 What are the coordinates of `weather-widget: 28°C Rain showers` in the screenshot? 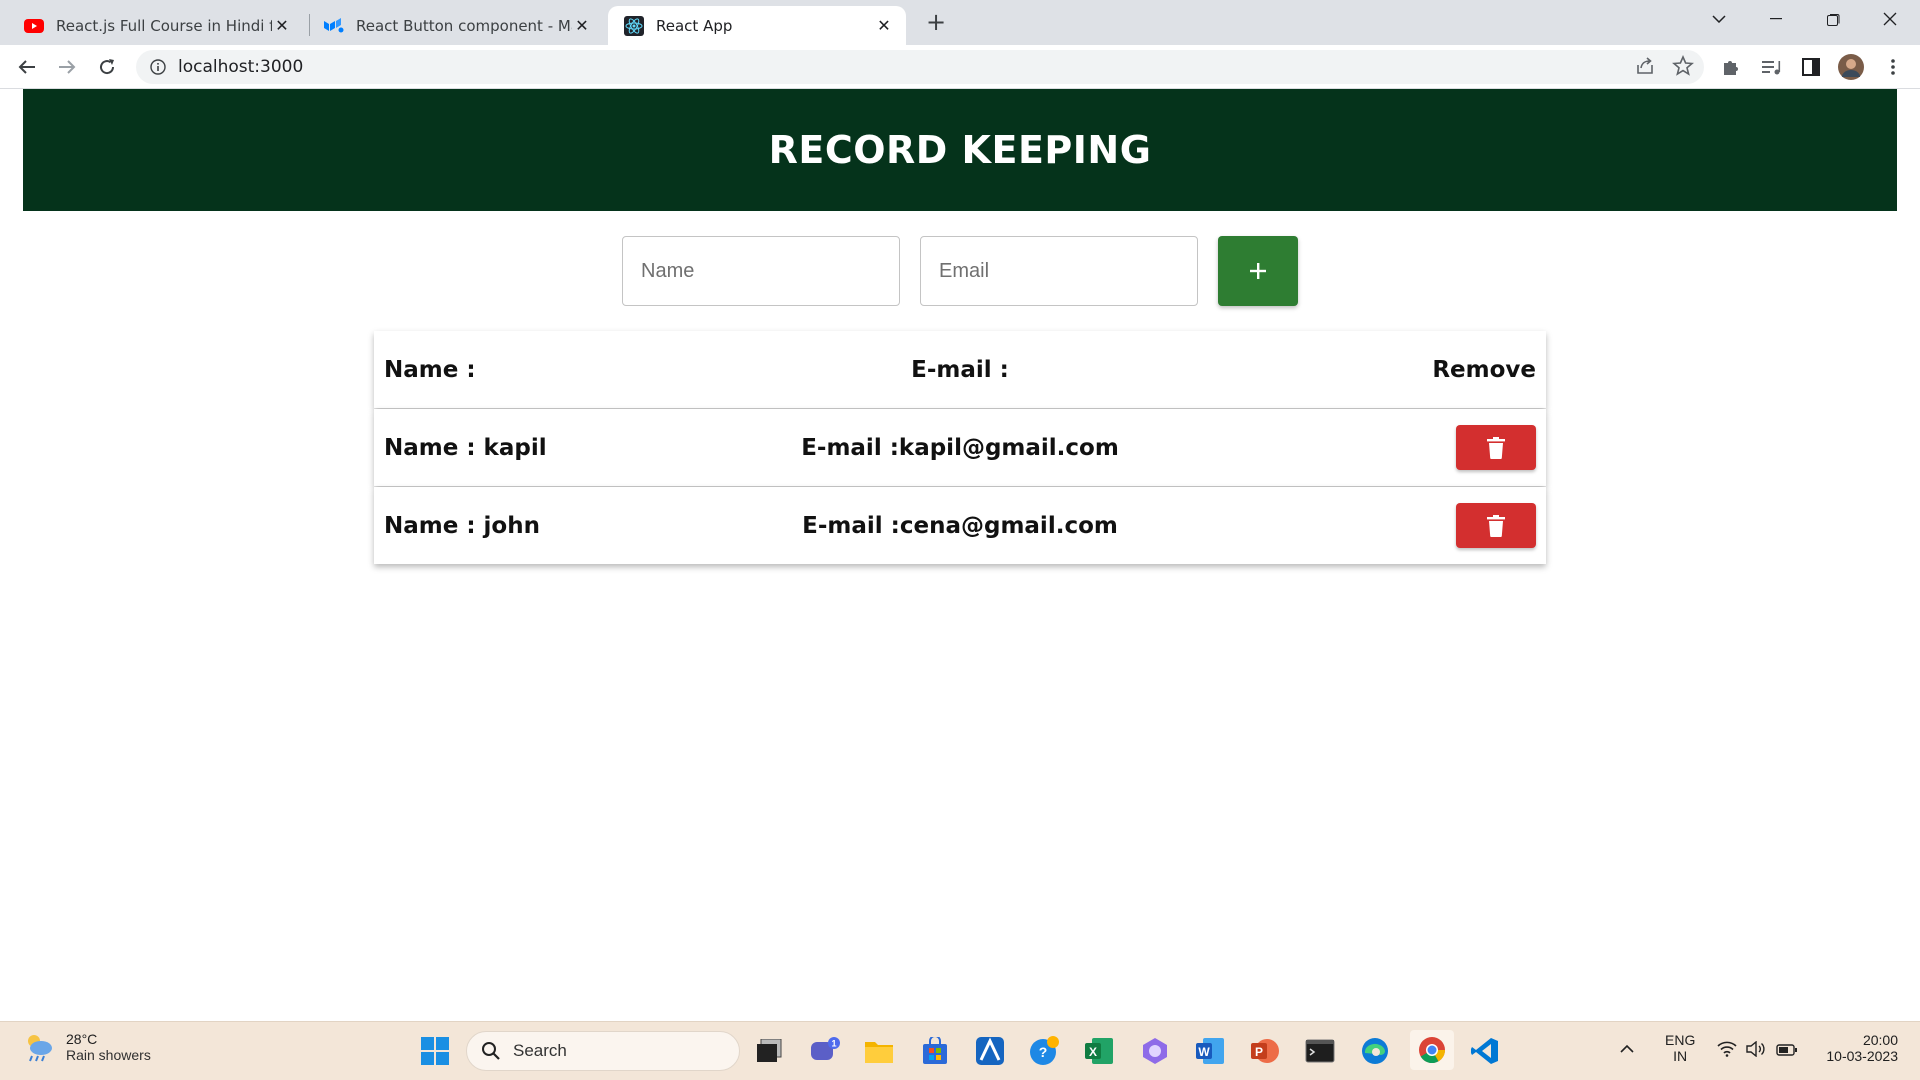 It's located at (86, 1047).